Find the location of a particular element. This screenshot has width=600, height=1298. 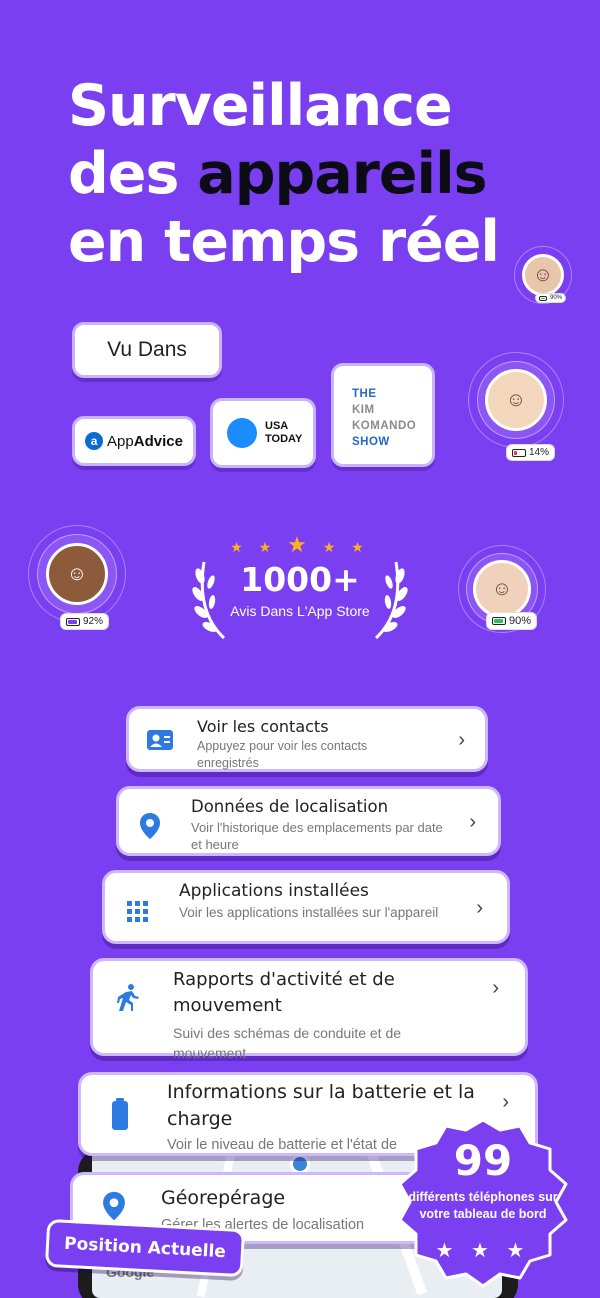

vu-dans-label: Vu Dans is located at coordinates (147, 350).